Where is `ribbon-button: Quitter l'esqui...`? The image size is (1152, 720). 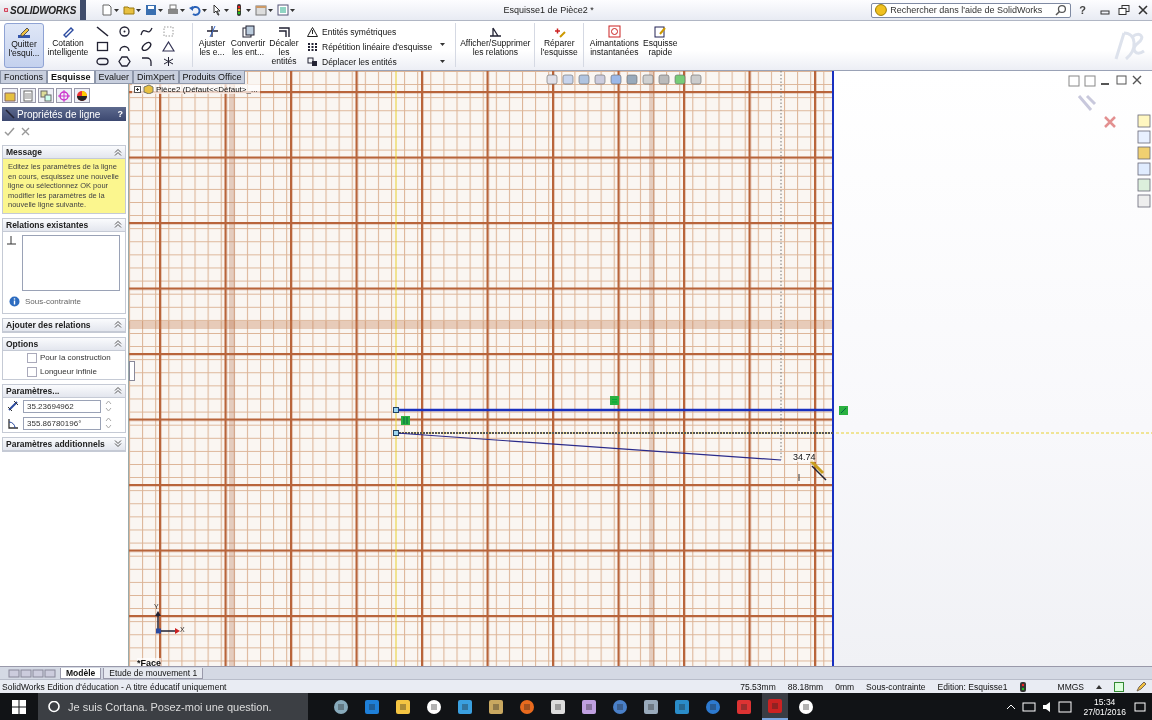 ribbon-button: Quitter l'esqui... is located at coordinates (24, 45).